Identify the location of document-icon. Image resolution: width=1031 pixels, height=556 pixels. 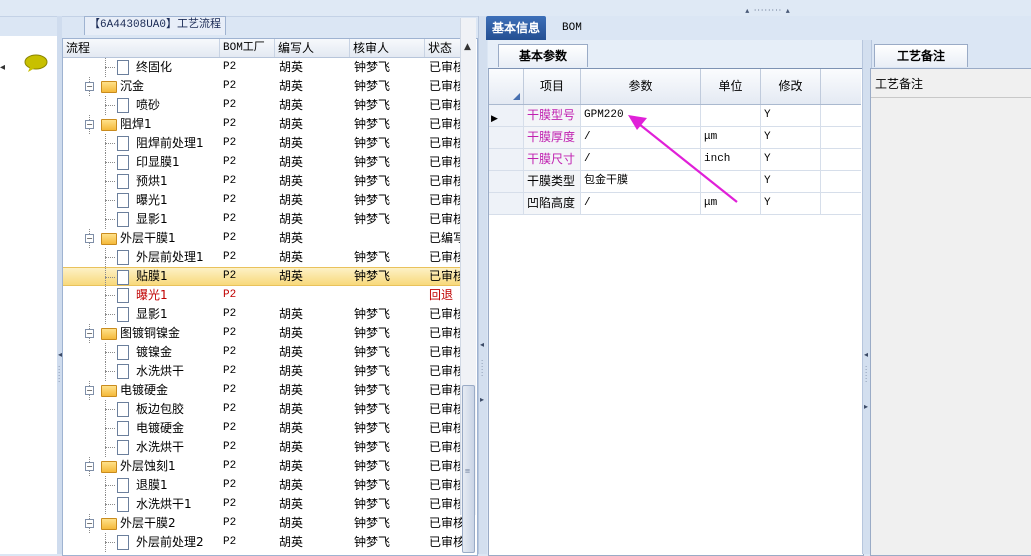
(123, 277).